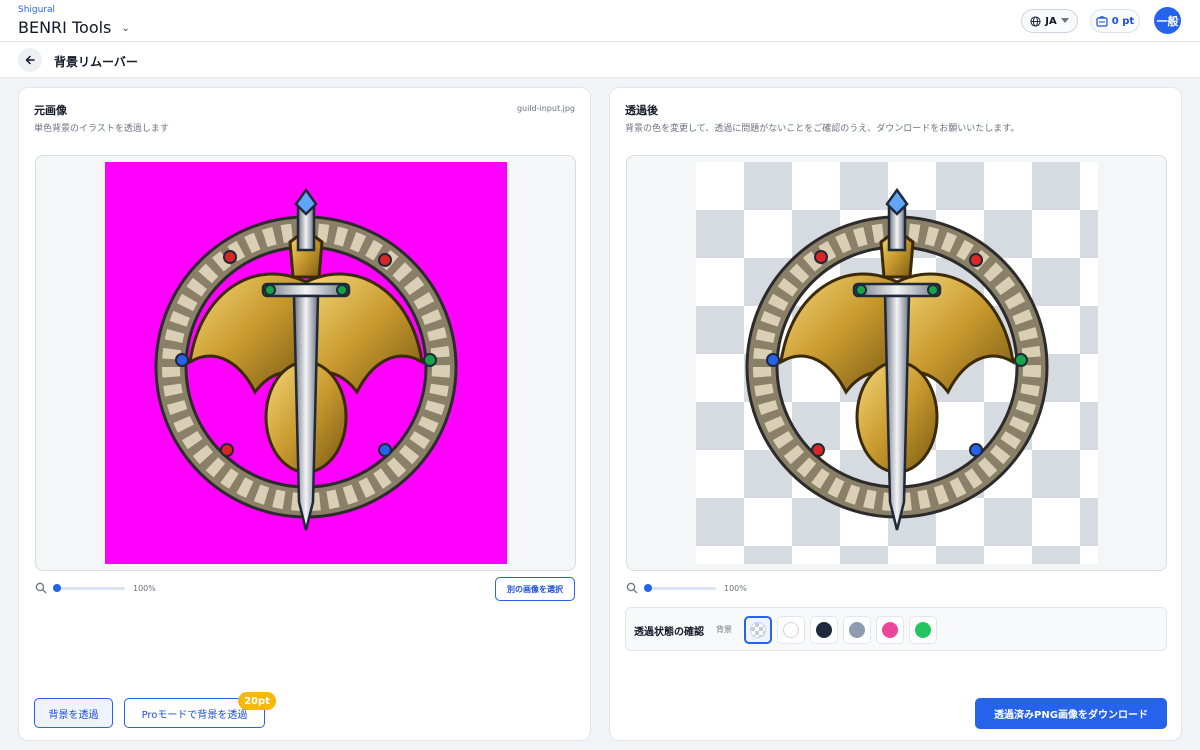 The width and height of the screenshot is (1200, 750). Describe the element at coordinates (545, 108) in the screenshot. I see `source-filename: guild-input.jpg` at that location.